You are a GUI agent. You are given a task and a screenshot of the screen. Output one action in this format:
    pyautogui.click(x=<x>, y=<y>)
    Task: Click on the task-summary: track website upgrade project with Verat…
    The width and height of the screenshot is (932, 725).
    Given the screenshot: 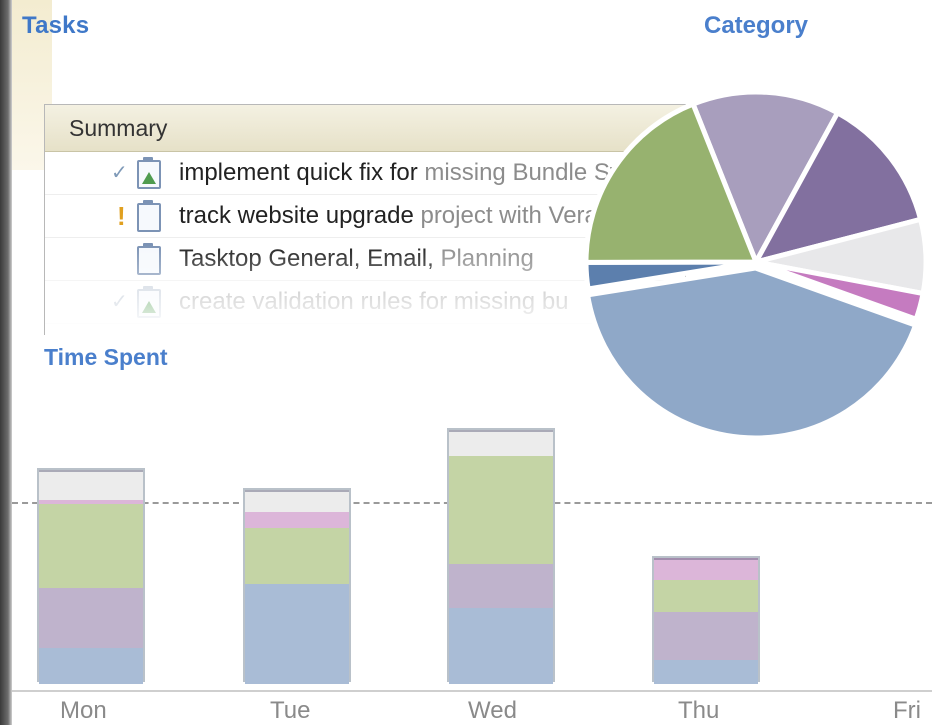 What is the action you would take?
    pyautogui.click(x=402, y=215)
    